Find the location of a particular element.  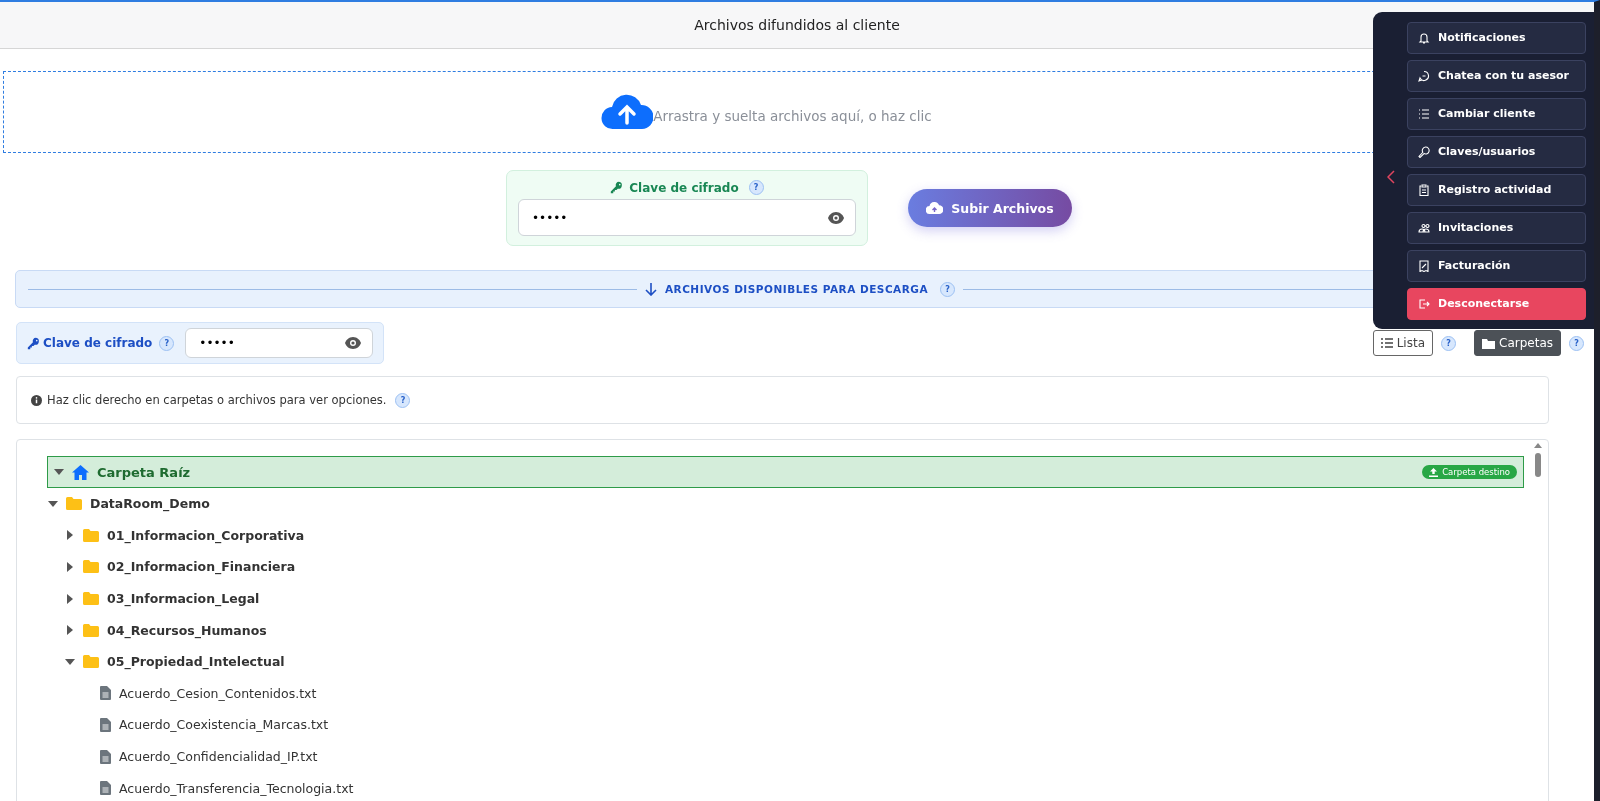

view-toggle: Carpetas is located at coordinates (1517, 343).